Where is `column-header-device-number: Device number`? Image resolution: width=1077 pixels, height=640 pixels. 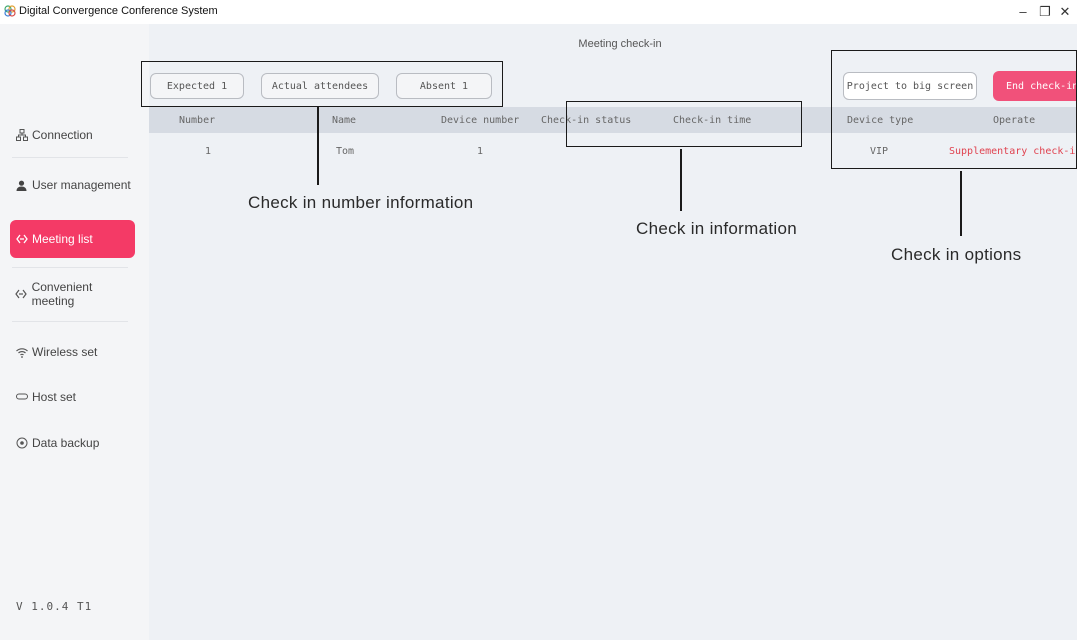 column-header-device-number: Device number is located at coordinates (480, 120).